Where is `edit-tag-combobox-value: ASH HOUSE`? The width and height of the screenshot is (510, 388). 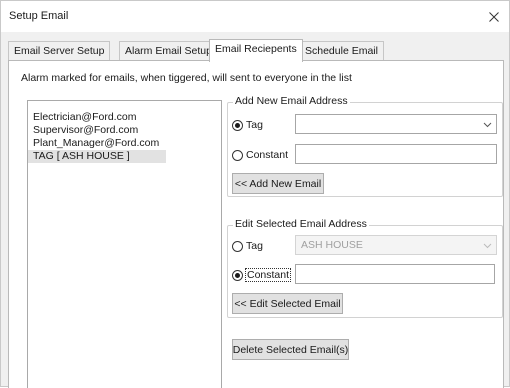 edit-tag-combobox-value: ASH HOUSE is located at coordinates (332, 245).